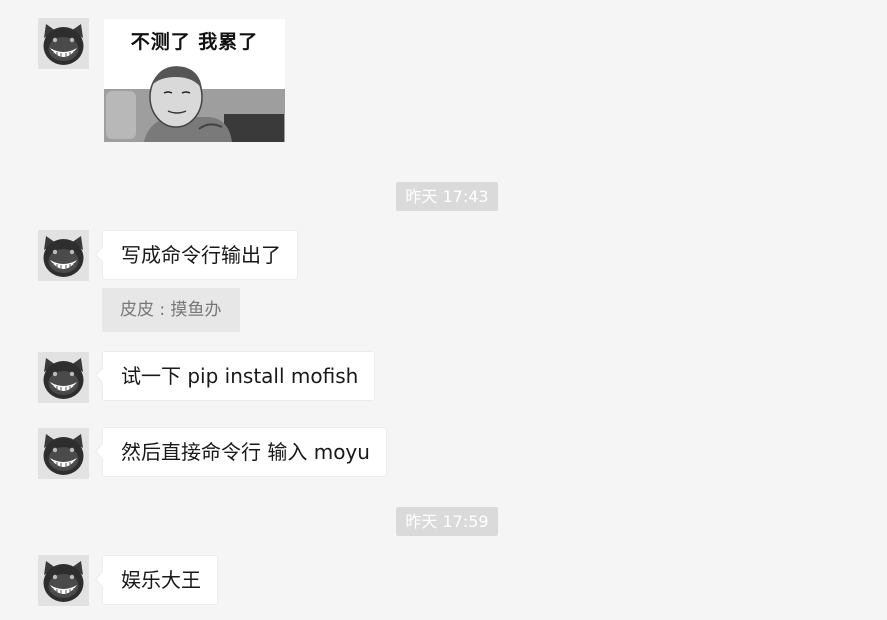 Image resolution: width=887 pixels, height=620 pixels. Describe the element at coordinates (200, 255) in the screenshot. I see `message-bubble: 写成命令行输出了` at that location.